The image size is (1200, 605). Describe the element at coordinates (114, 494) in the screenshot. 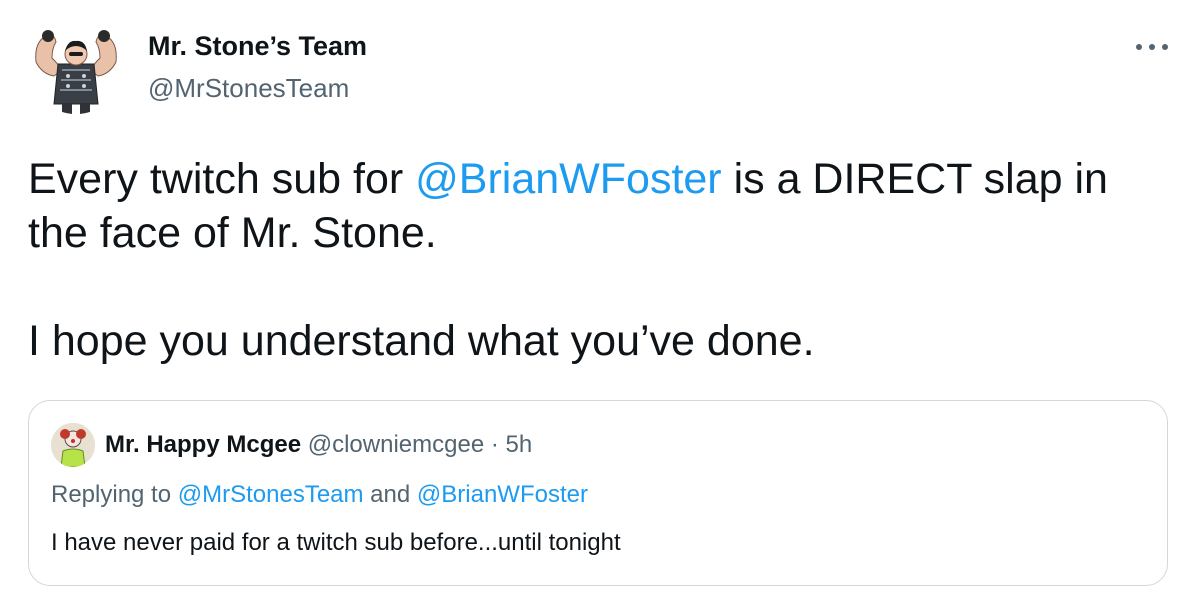

I see `replying-to-label: Replying to` at that location.